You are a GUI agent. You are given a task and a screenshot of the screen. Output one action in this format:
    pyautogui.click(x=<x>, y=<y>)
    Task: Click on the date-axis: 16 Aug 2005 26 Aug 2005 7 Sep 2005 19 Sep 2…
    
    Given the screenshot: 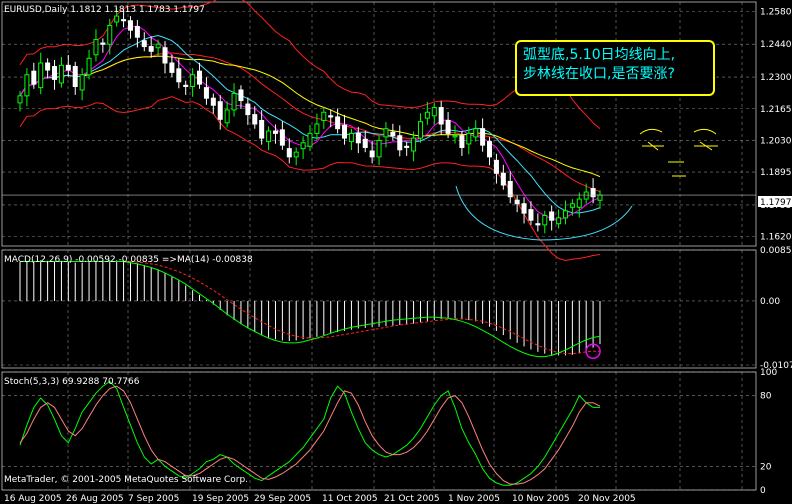 What is the action you would take?
    pyautogui.click(x=320, y=499)
    